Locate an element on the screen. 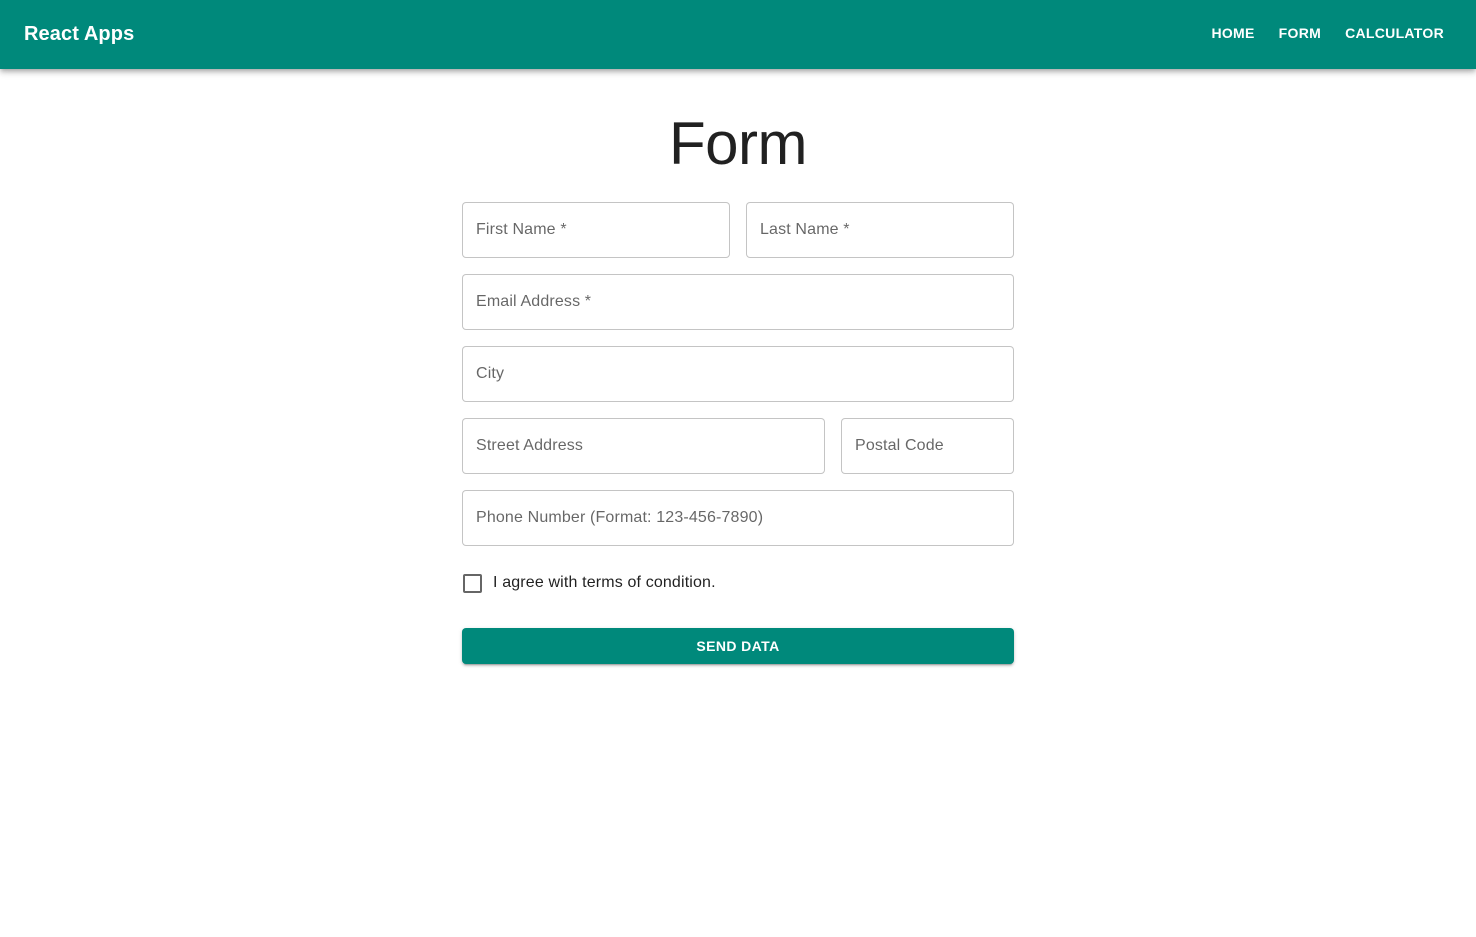  app-bar: React Apps HOME FORM CALCULATOR is located at coordinates (738, 34).